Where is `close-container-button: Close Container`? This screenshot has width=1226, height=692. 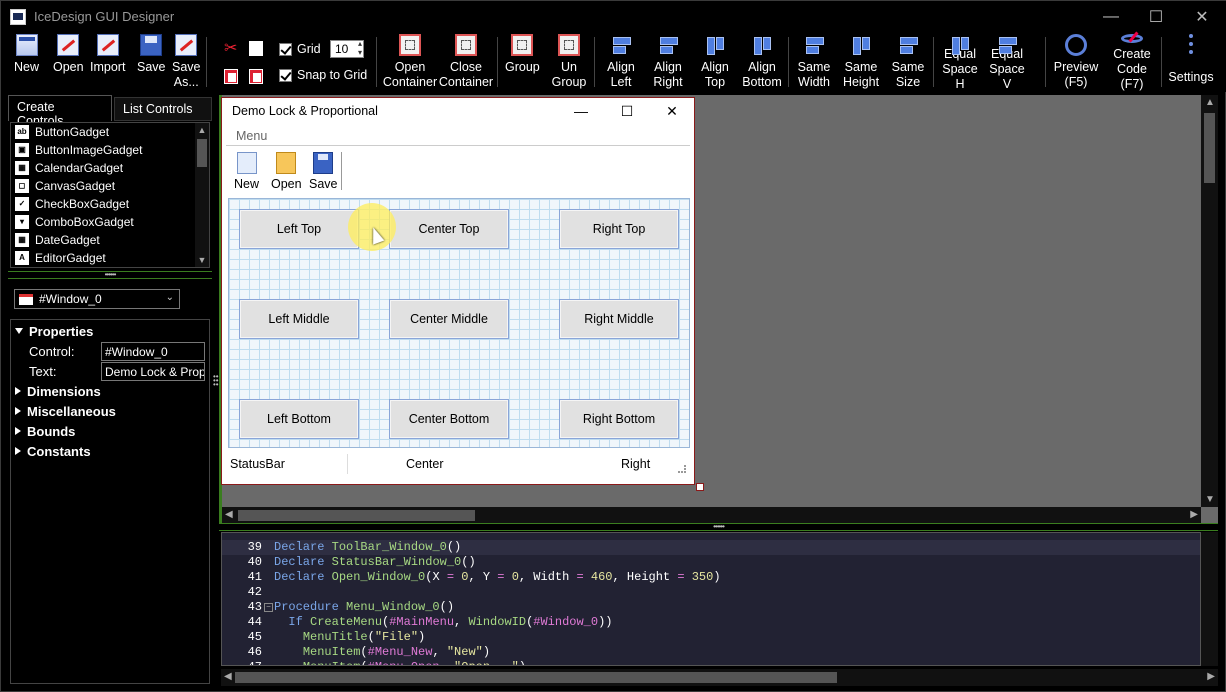
close-container-button: Close Container is located at coordinates (466, 63).